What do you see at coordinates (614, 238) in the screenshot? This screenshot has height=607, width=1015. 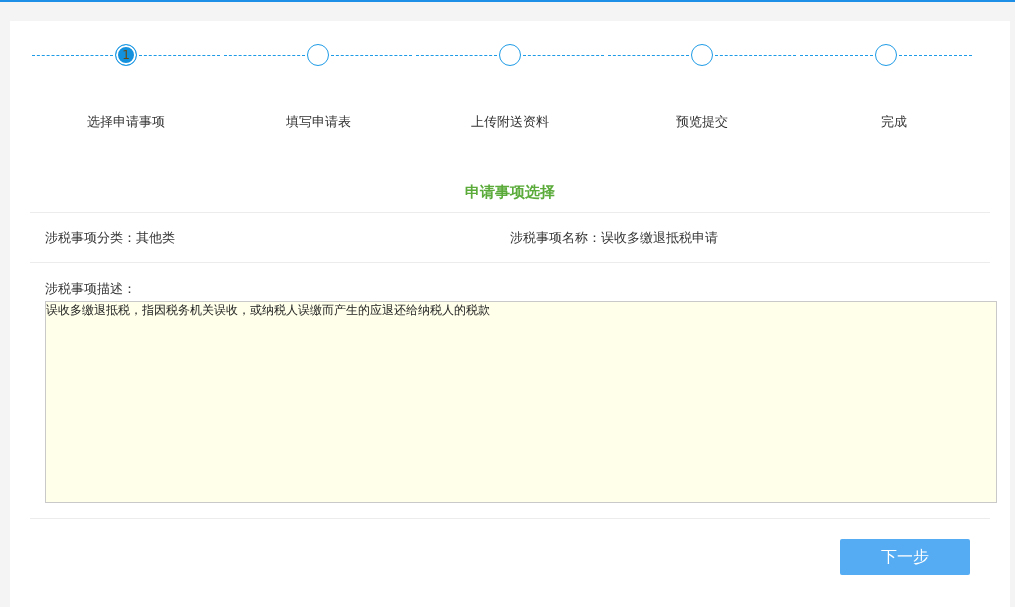 I see `info-text: 涉税事项名称：误收多缴退抵税申请` at bounding box center [614, 238].